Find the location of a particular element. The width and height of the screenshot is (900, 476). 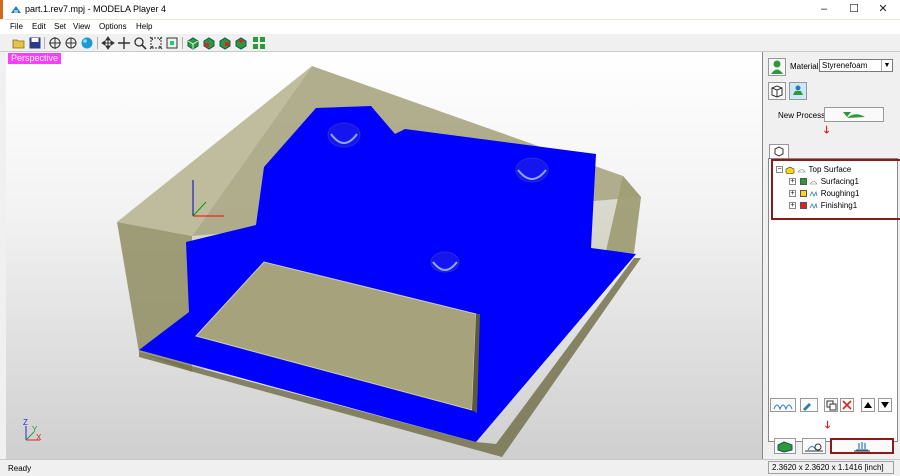

cutting-simulation-button is located at coordinates (814, 446).